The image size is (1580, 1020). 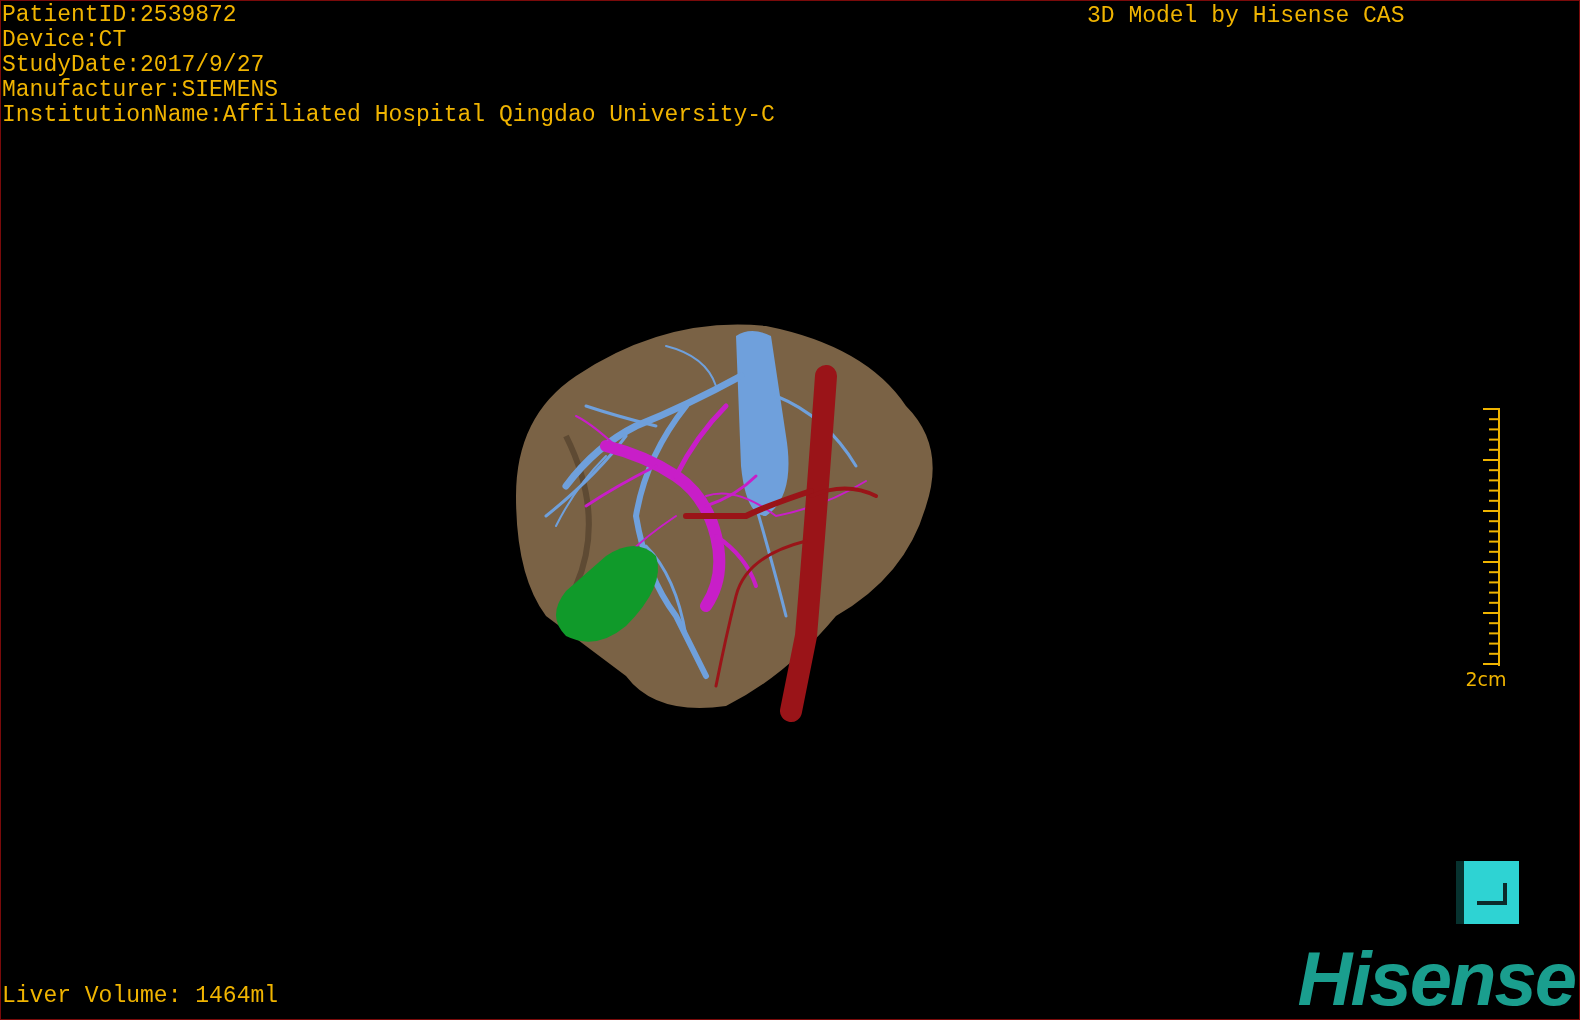 I want to click on info-text: Device:CT, so click(x=65, y=40).